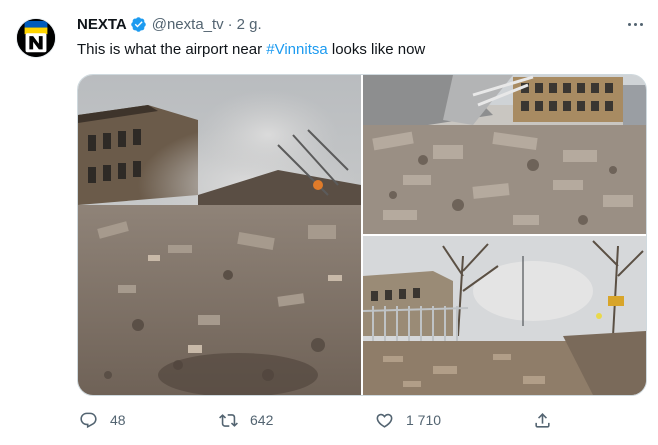 This screenshot has height=445, width=658. I want to click on like-icon, so click(384, 420).